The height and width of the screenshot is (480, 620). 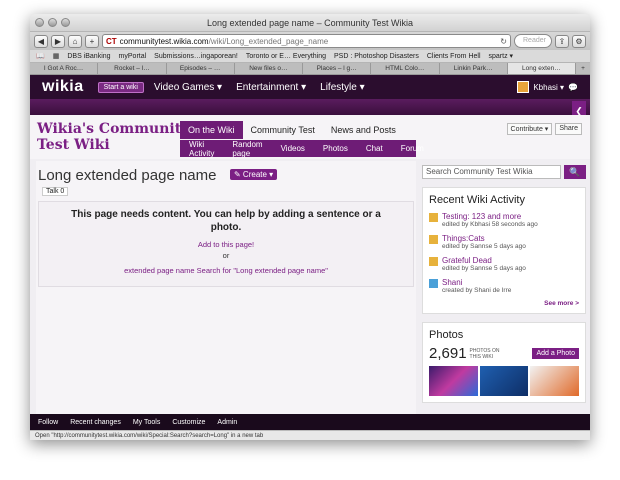 I want to click on add-to-page-link: Add to this page!, so click(x=226, y=244).